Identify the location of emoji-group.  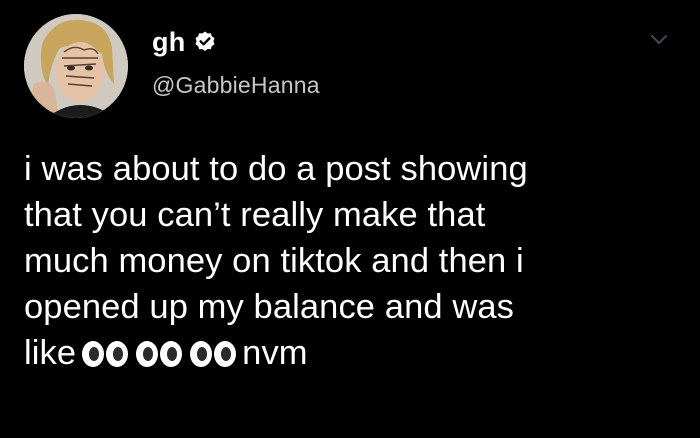
(159, 350).